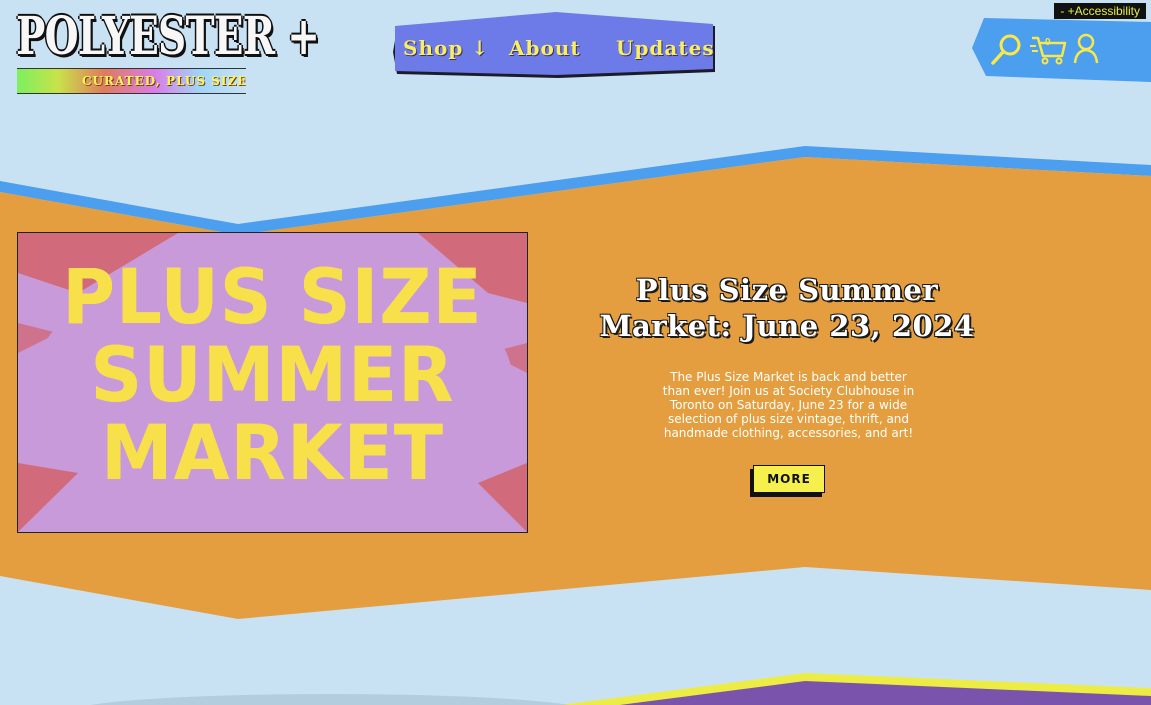 Image resolution: width=1151 pixels, height=705 pixels. I want to click on site-logo: POLYESTER + CURATED, PLUS SIZE VINTAGE, so click(167, 51).